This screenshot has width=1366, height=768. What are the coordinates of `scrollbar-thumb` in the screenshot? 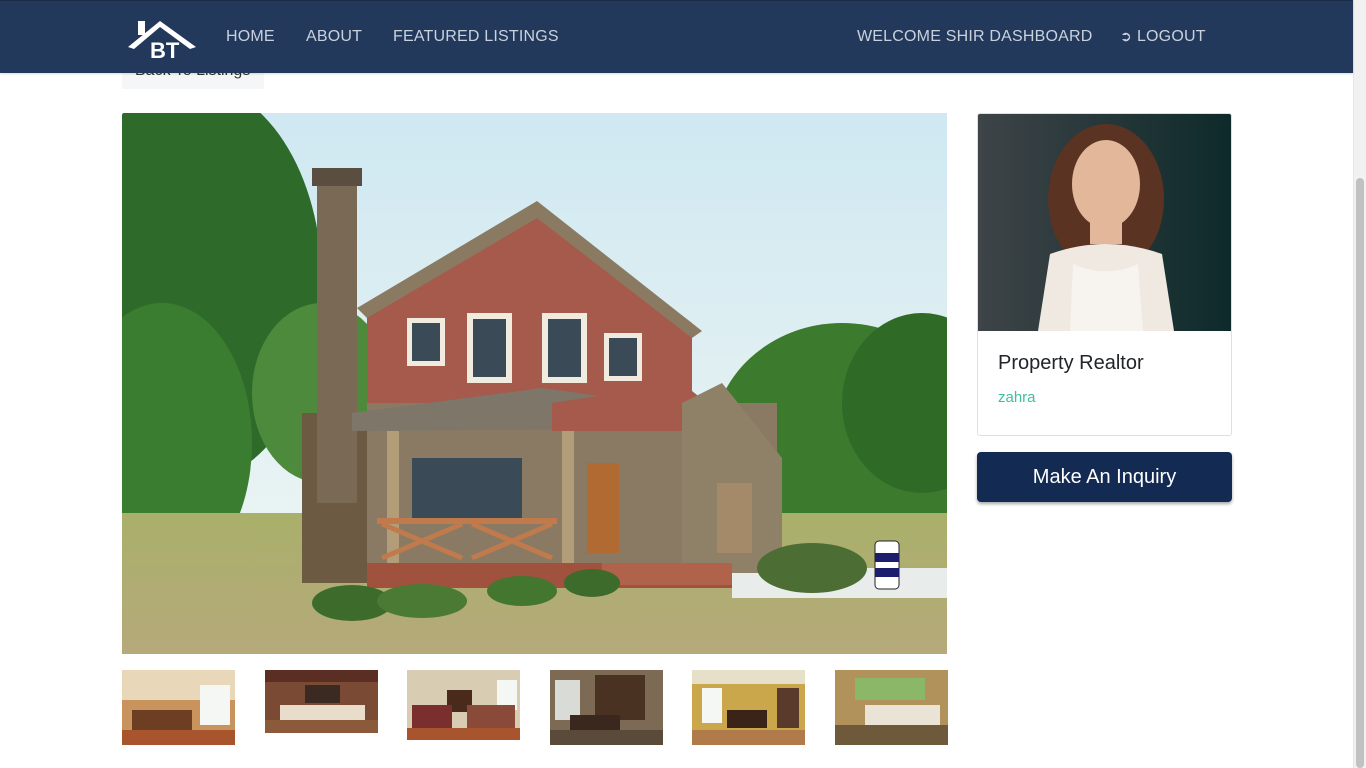 It's located at (1360, 473).